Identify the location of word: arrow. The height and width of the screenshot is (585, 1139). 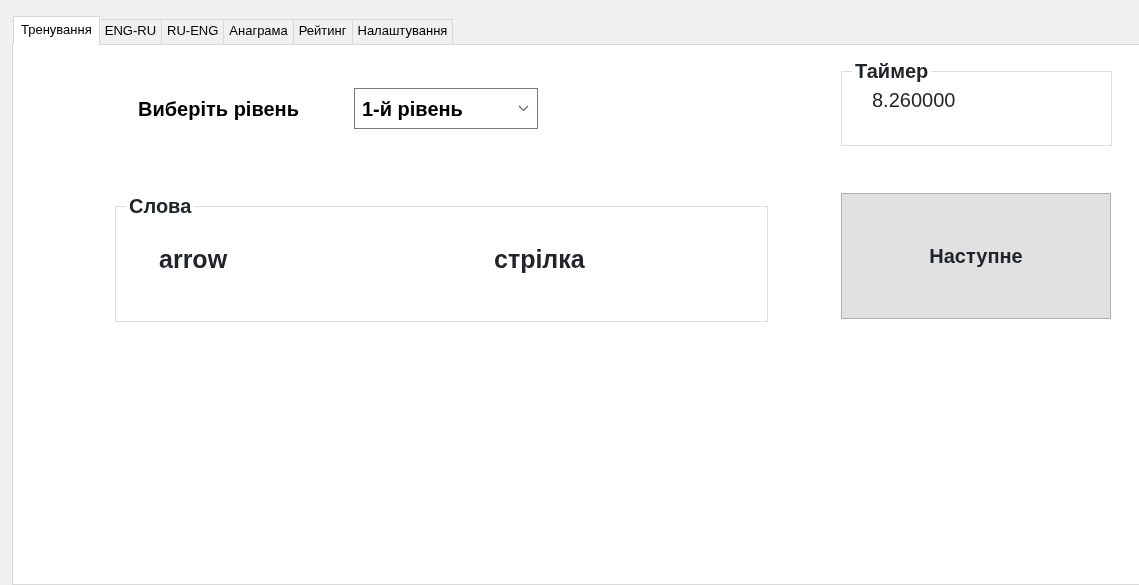
(194, 259).